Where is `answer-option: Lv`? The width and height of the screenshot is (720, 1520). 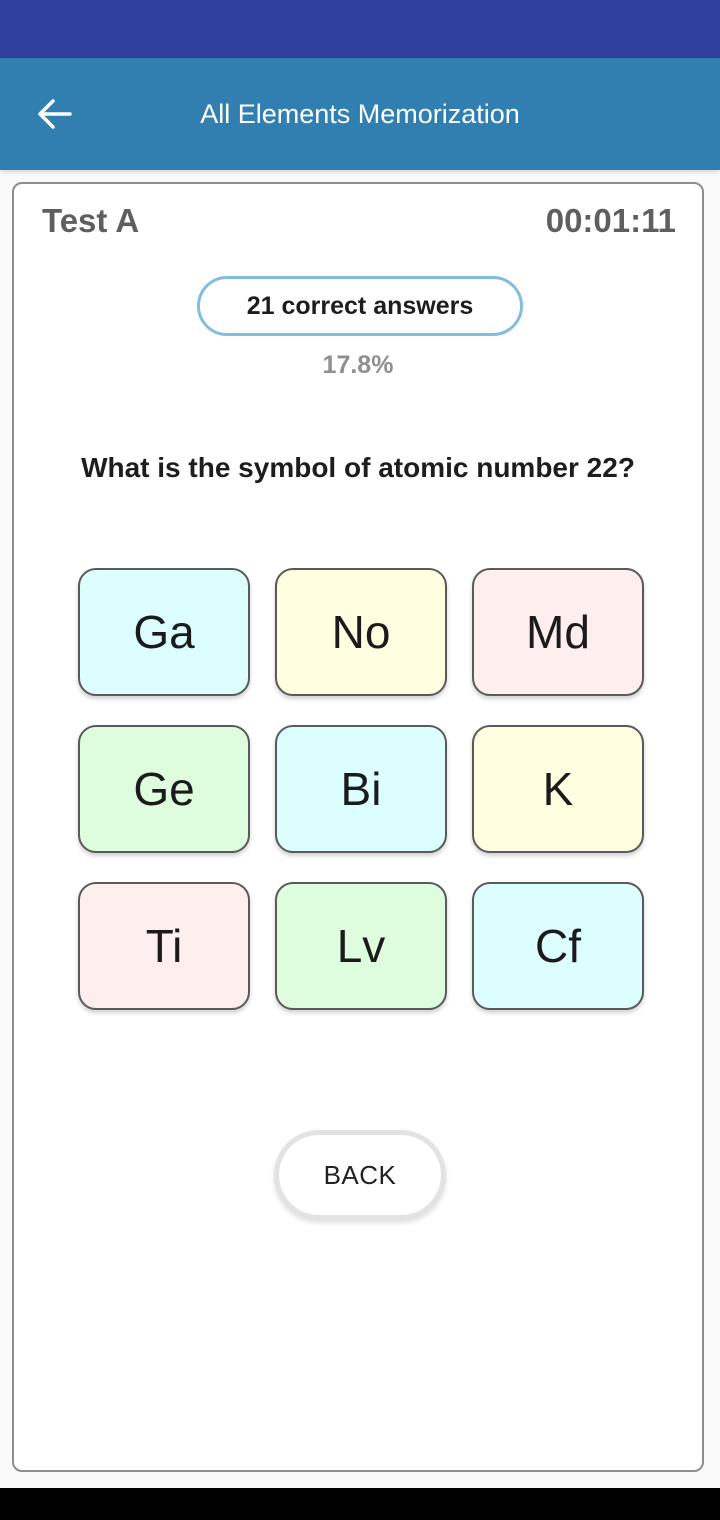 answer-option: Lv is located at coordinates (361, 946).